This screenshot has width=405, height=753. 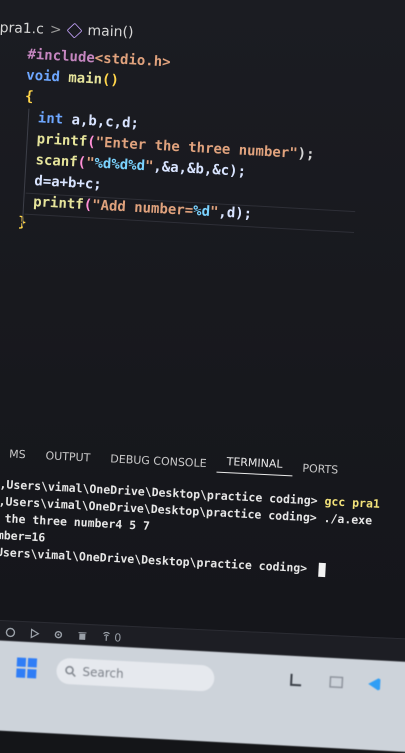 What do you see at coordinates (111, 637) in the screenshot?
I see `ports-indicator: 0` at bounding box center [111, 637].